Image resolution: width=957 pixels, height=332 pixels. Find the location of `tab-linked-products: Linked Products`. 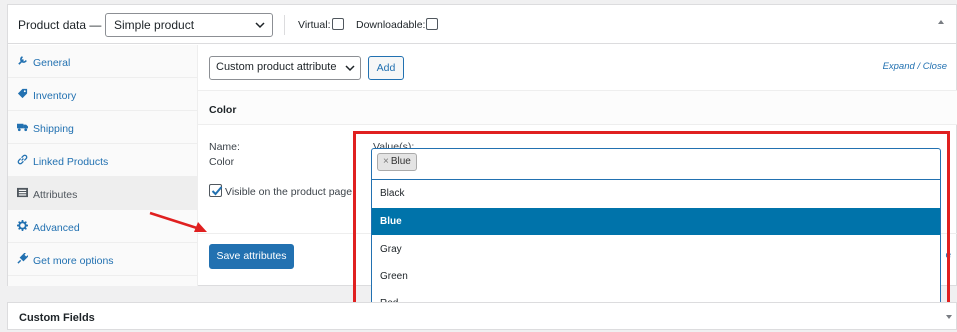

tab-linked-products: Linked Products is located at coordinates (102, 160).